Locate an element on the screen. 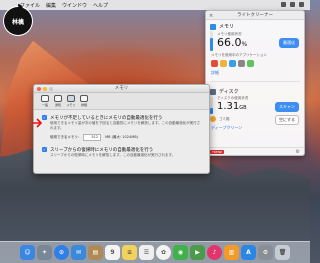 The height and width of the screenshot is (263, 320). notification-icon is located at coordinates (58, 98).